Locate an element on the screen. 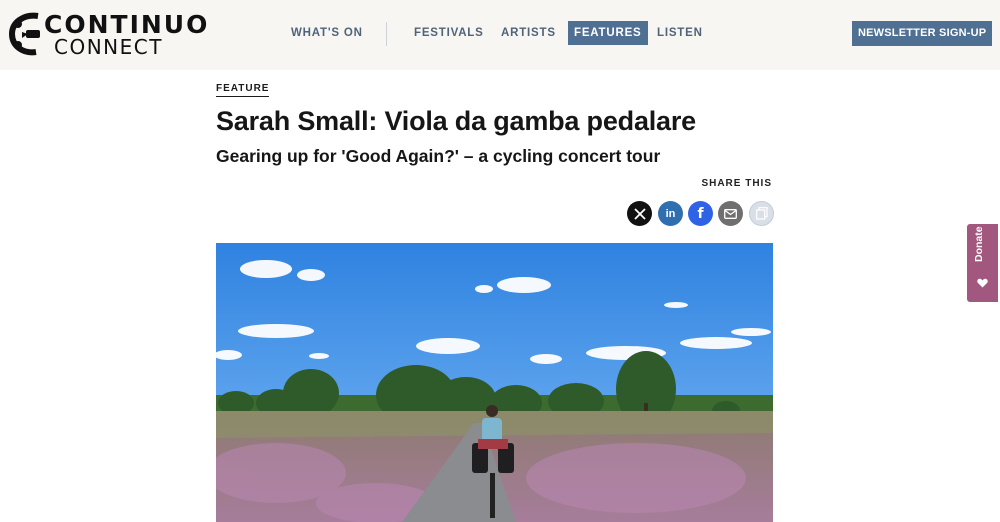 This screenshot has width=1000, height=522. logo-line-1: CONTINUO is located at coordinates (127, 24).